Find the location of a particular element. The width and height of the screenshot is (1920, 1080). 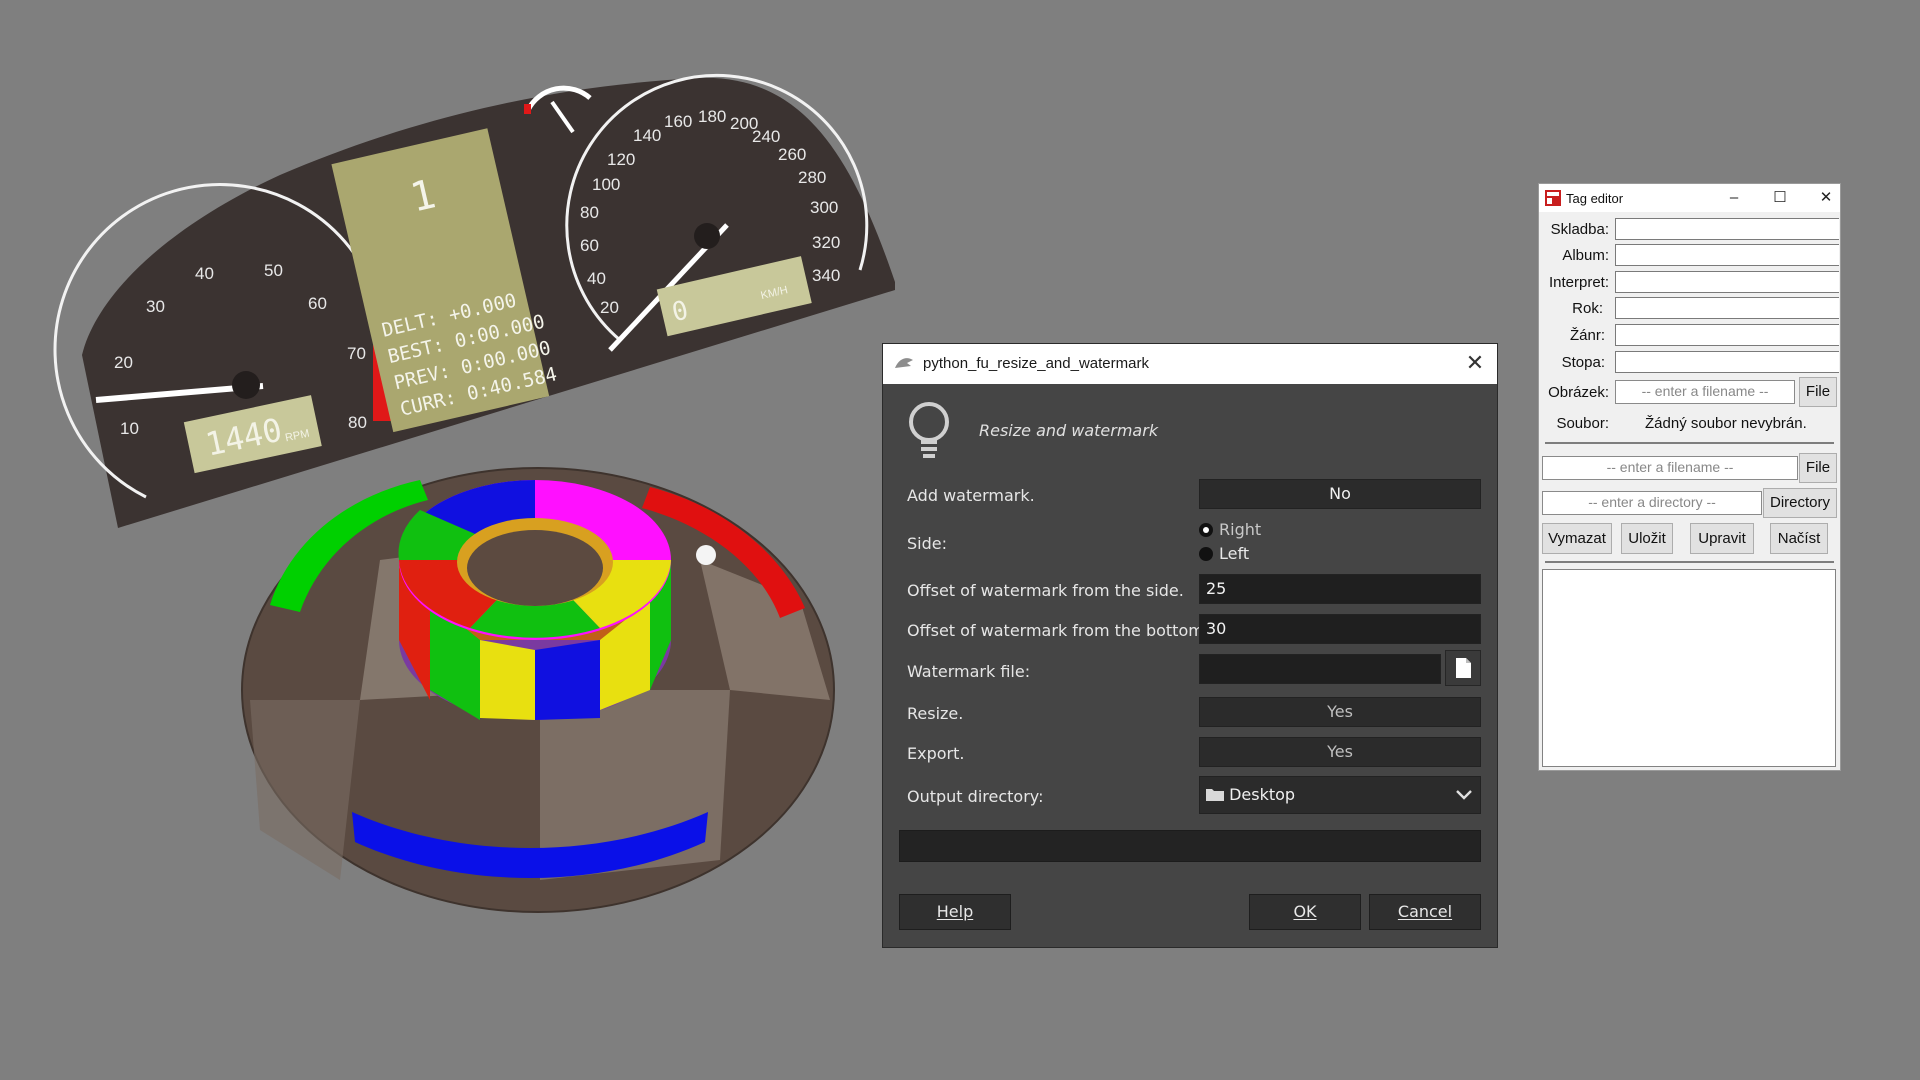

directory-button: Directory is located at coordinates (1800, 503).